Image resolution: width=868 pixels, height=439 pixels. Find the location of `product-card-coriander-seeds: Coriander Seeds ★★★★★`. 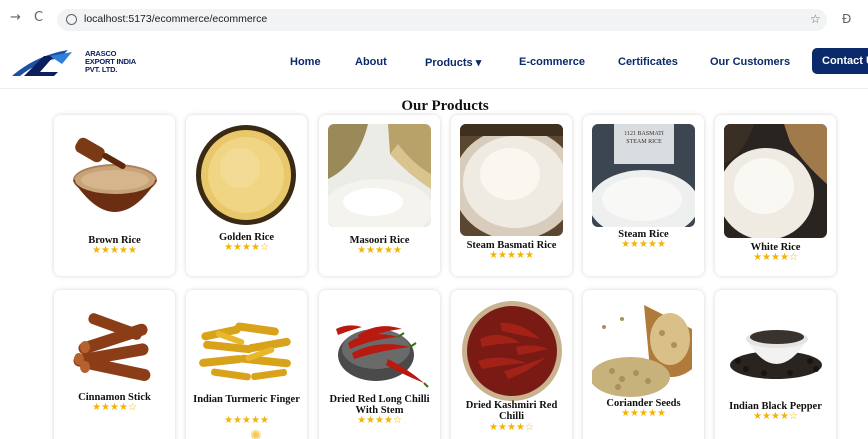

product-card-coriander-seeds: Coriander Seeds ★★★★★ is located at coordinates (643, 364).